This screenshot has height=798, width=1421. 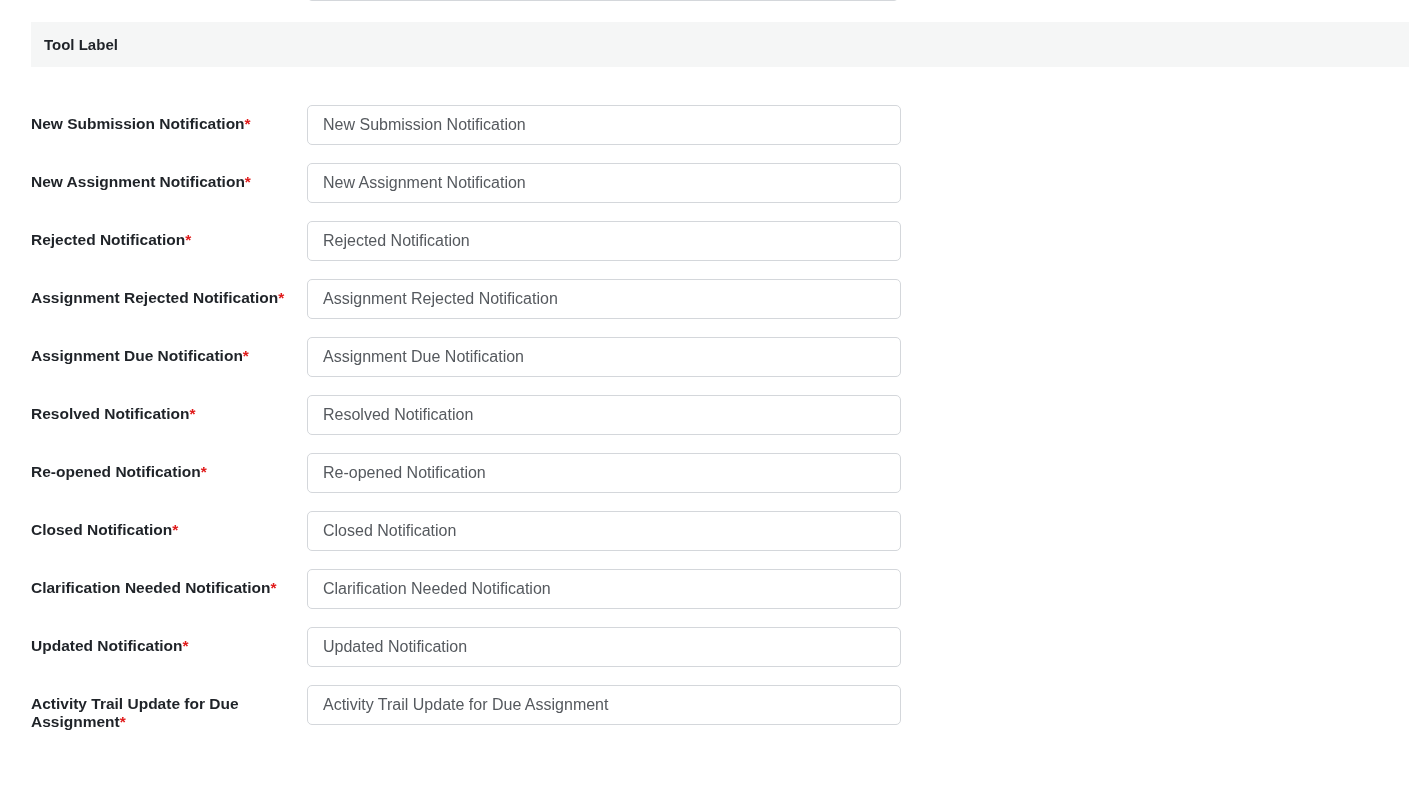 I want to click on input-field: New Assignment Notification, so click(x=604, y=183).